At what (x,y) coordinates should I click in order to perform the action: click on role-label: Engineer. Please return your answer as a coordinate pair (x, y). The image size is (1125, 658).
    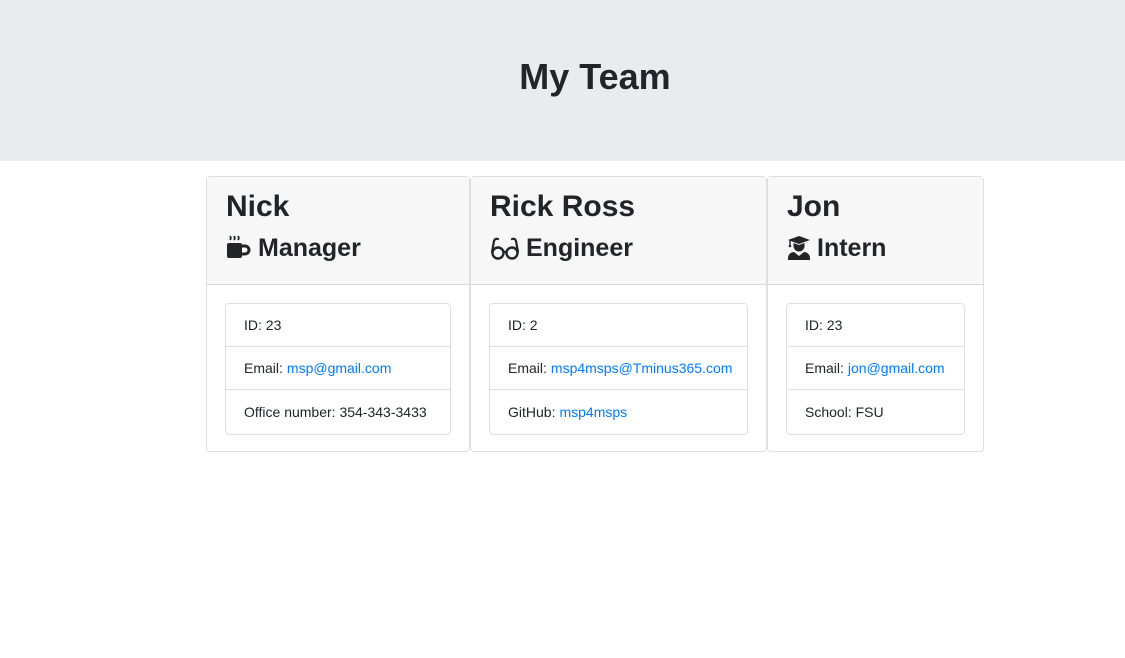
    Looking at the image, I should click on (579, 248).